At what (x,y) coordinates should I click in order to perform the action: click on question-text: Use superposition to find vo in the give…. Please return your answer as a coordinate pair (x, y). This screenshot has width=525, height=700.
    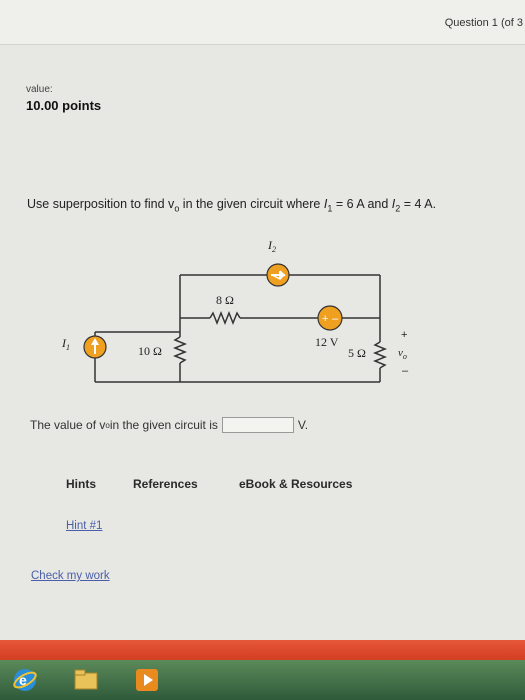
    Looking at the image, I should click on (231, 205).